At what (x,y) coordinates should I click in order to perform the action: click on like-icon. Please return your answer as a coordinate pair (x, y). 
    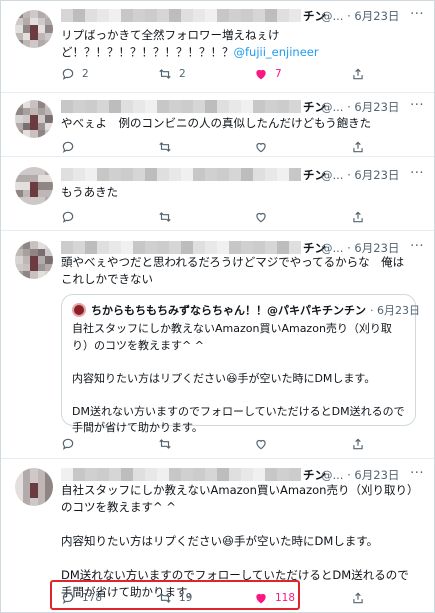
    Looking at the image, I should click on (264, 444).